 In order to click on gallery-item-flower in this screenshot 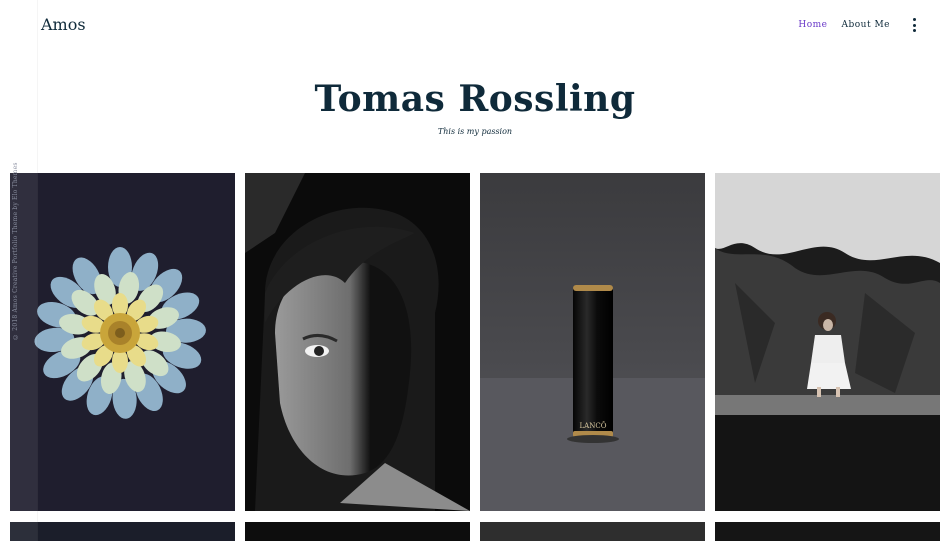, I will do `click(122, 342)`.